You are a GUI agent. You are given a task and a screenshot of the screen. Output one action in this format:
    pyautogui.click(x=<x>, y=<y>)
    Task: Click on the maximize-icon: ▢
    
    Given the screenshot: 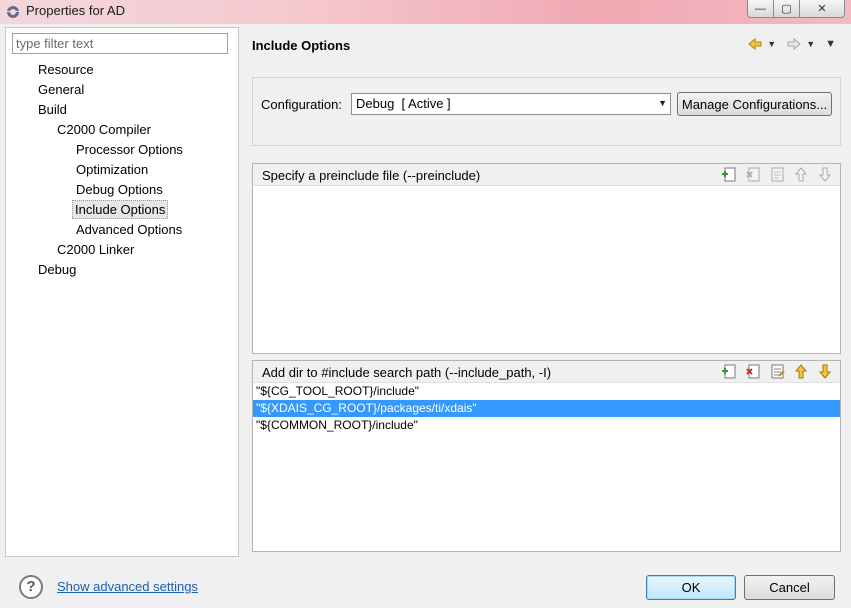 What is the action you would take?
    pyautogui.click(x=786, y=9)
    